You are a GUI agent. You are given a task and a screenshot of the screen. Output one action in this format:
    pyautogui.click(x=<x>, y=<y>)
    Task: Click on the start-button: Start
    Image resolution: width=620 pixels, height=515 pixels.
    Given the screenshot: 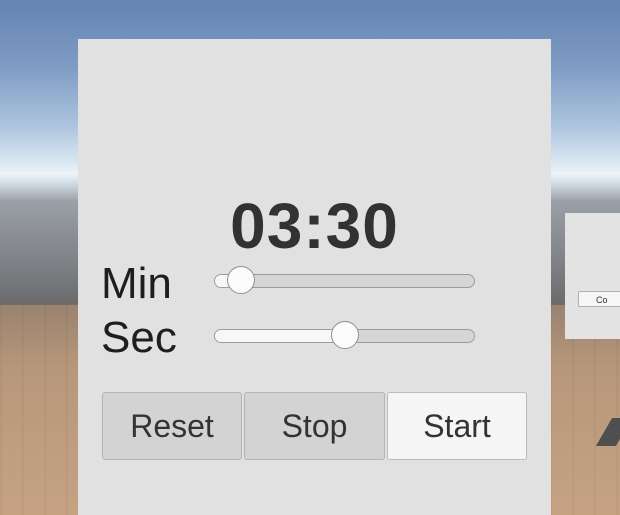 What is the action you would take?
    pyautogui.click(x=457, y=426)
    